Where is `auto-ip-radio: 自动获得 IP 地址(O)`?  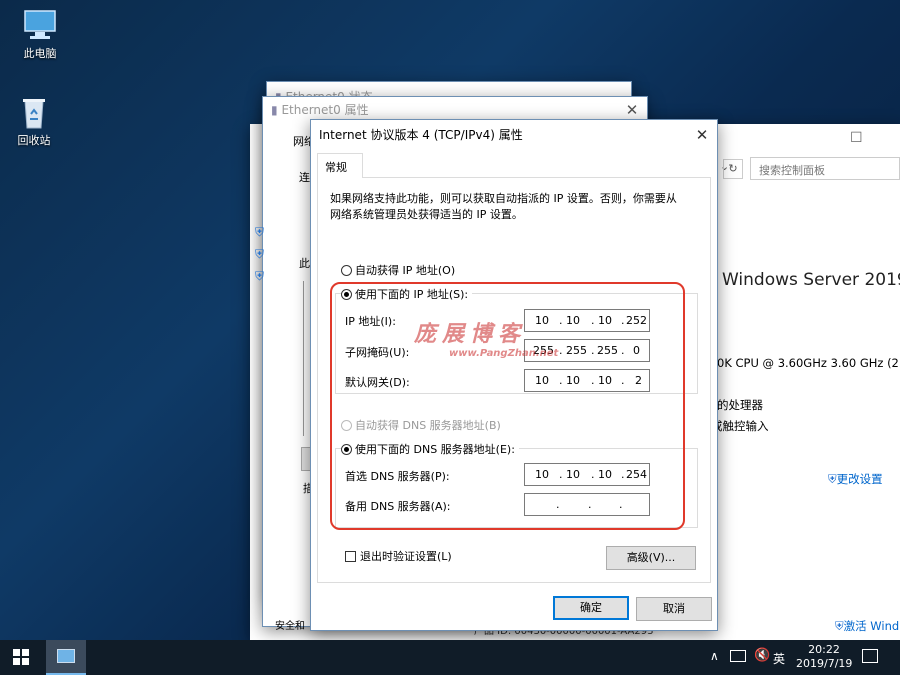 auto-ip-radio: 自动获得 IP 地址(O) is located at coordinates (398, 270).